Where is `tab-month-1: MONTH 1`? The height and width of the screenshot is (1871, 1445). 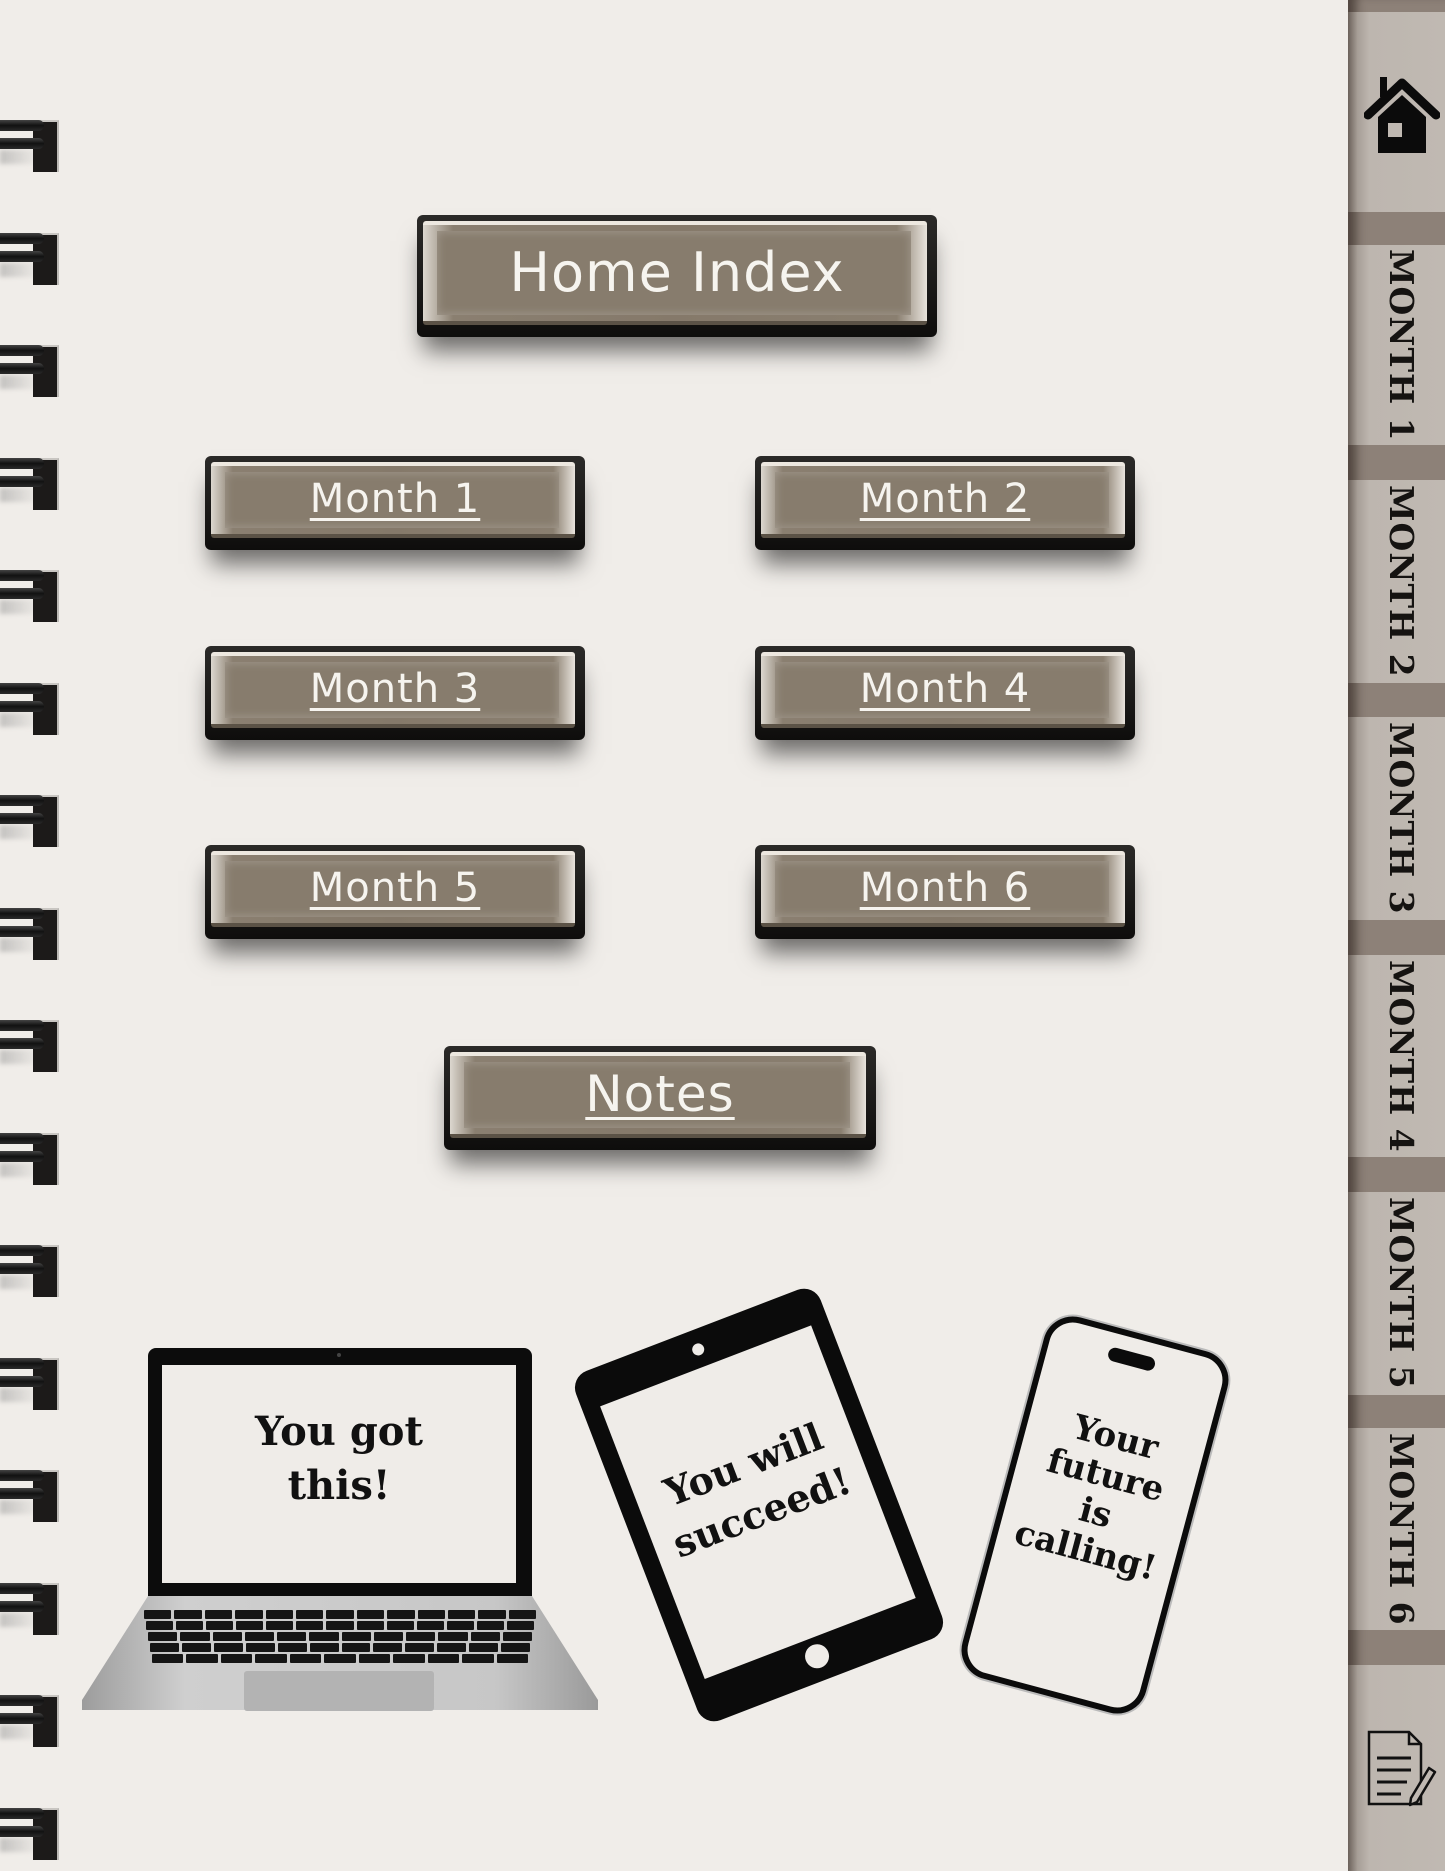 tab-month-1: MONTH 1 is located at coordinates (1396, 345).